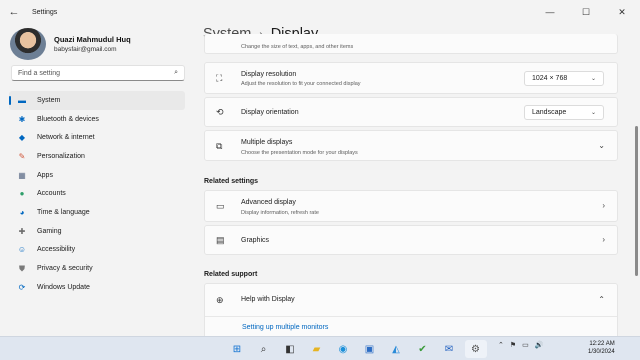  What do you see at coordinates (97, 250) in the screenshot?
I see `sidebar-item-accessibility: ☺ Accessibility` at bounding box center [97, 250].